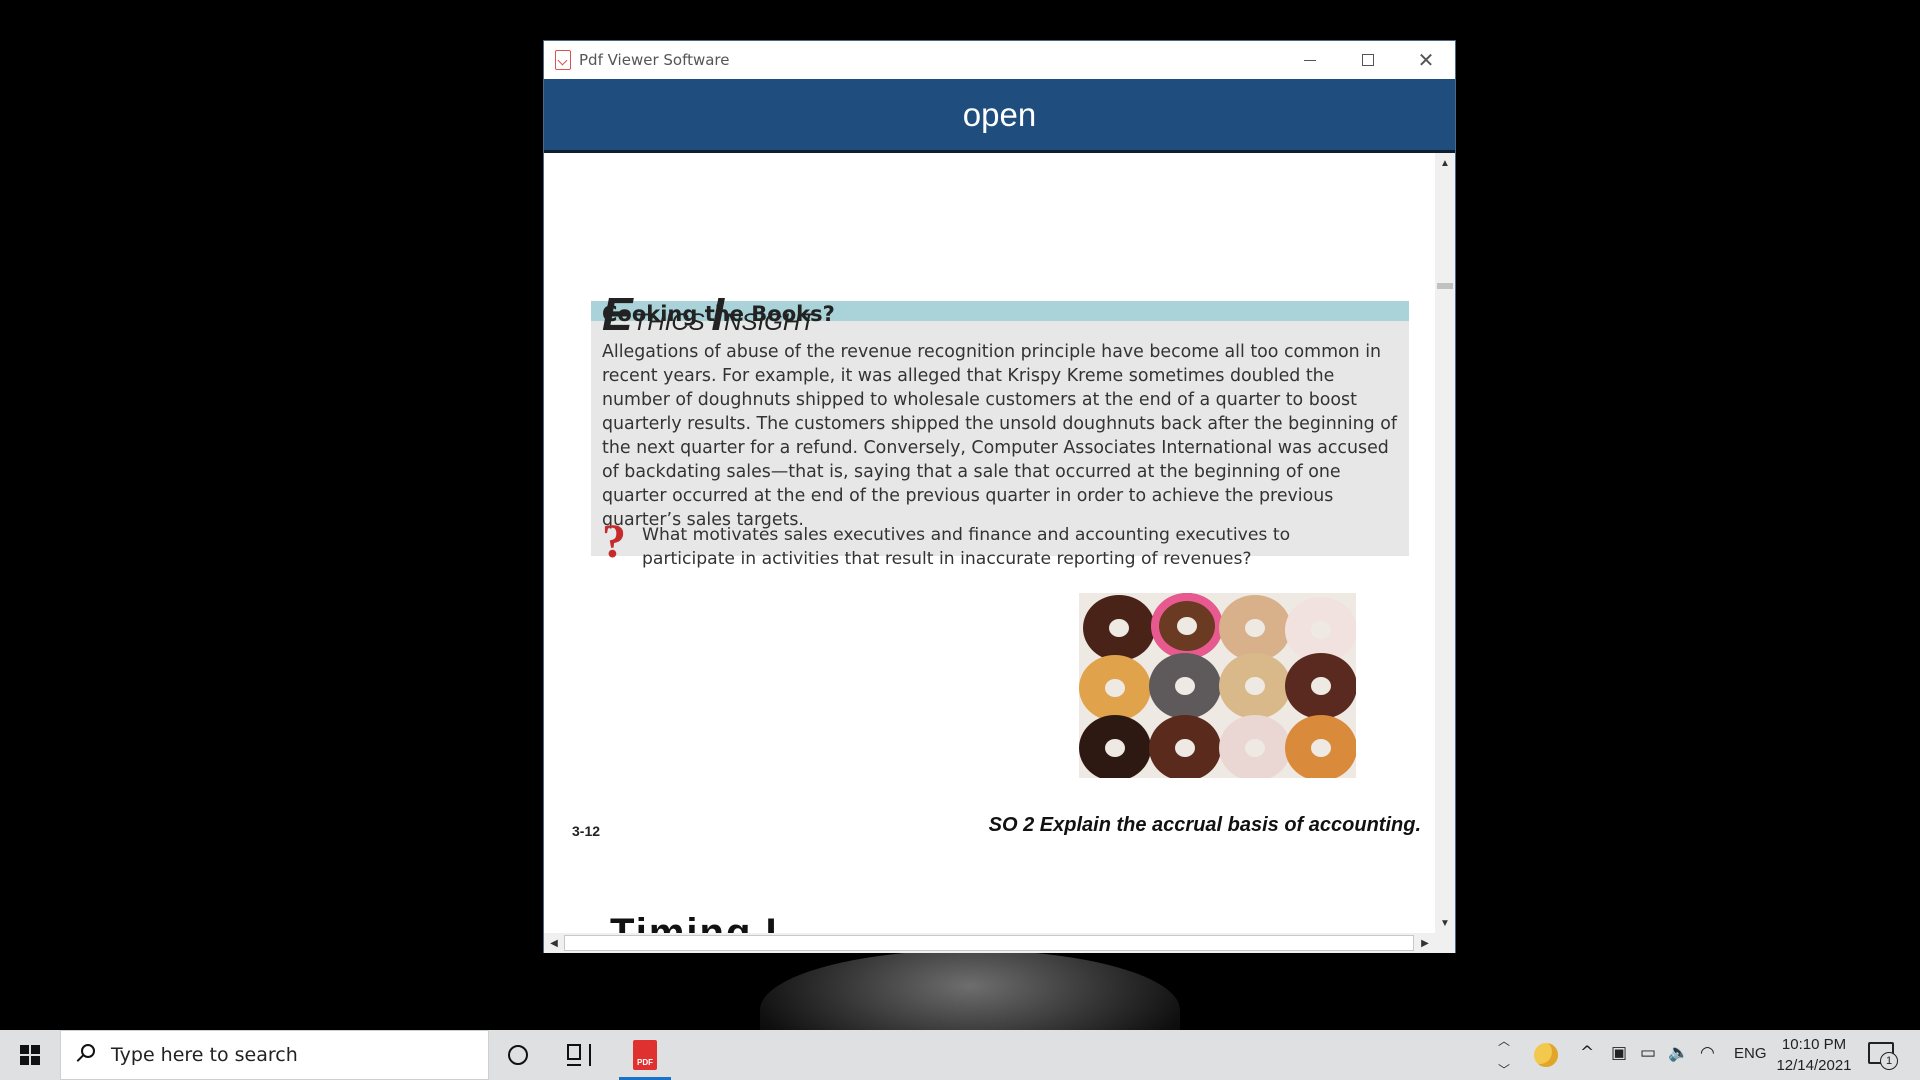 Image resolution: width=1920 pixels, height=1080 pixels. I want to click on donut-chocolate-ring, so click(1185, 746).